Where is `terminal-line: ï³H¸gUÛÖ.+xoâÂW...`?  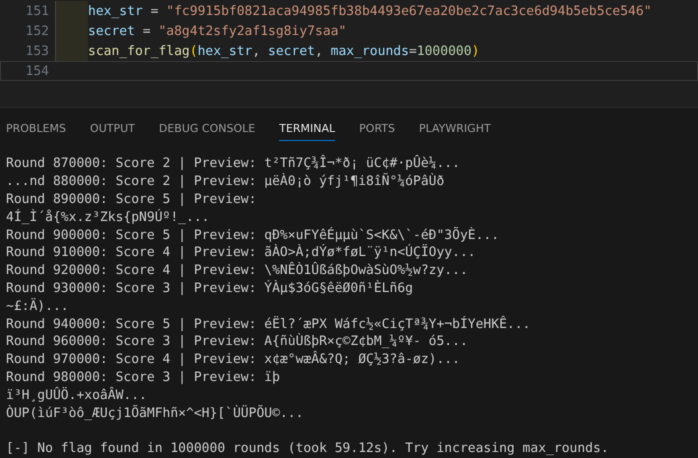
terminal-line: ï³H¸gUÛÖ.+xoâÂW... is located at coordinates (77, 395).